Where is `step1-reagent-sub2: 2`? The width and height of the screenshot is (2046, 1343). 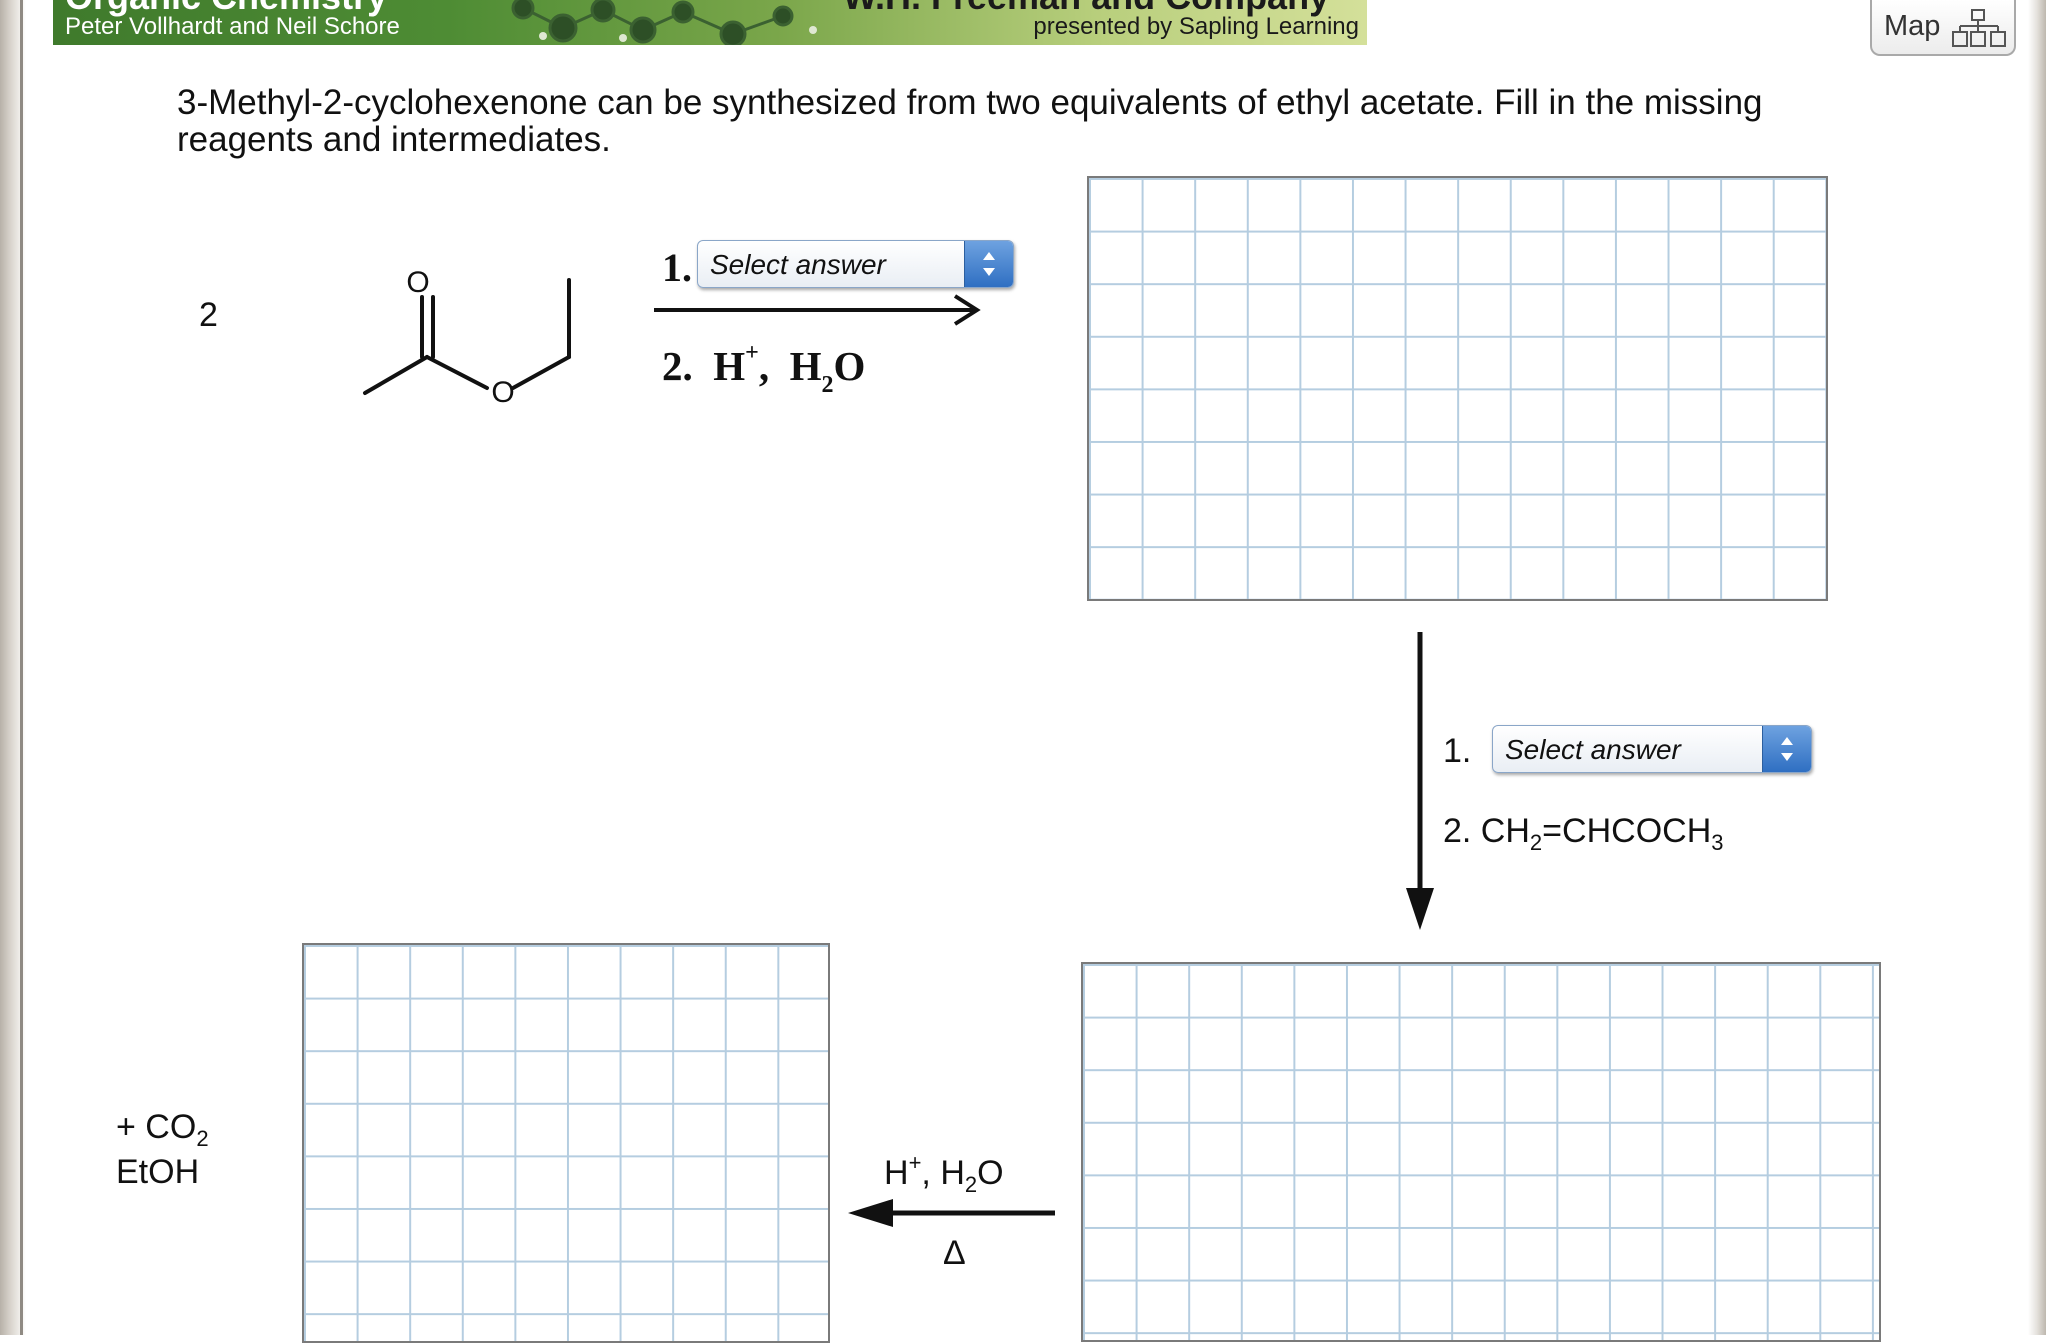 step1-reagent-sub2: 2 is located at coordinates (827, 385).